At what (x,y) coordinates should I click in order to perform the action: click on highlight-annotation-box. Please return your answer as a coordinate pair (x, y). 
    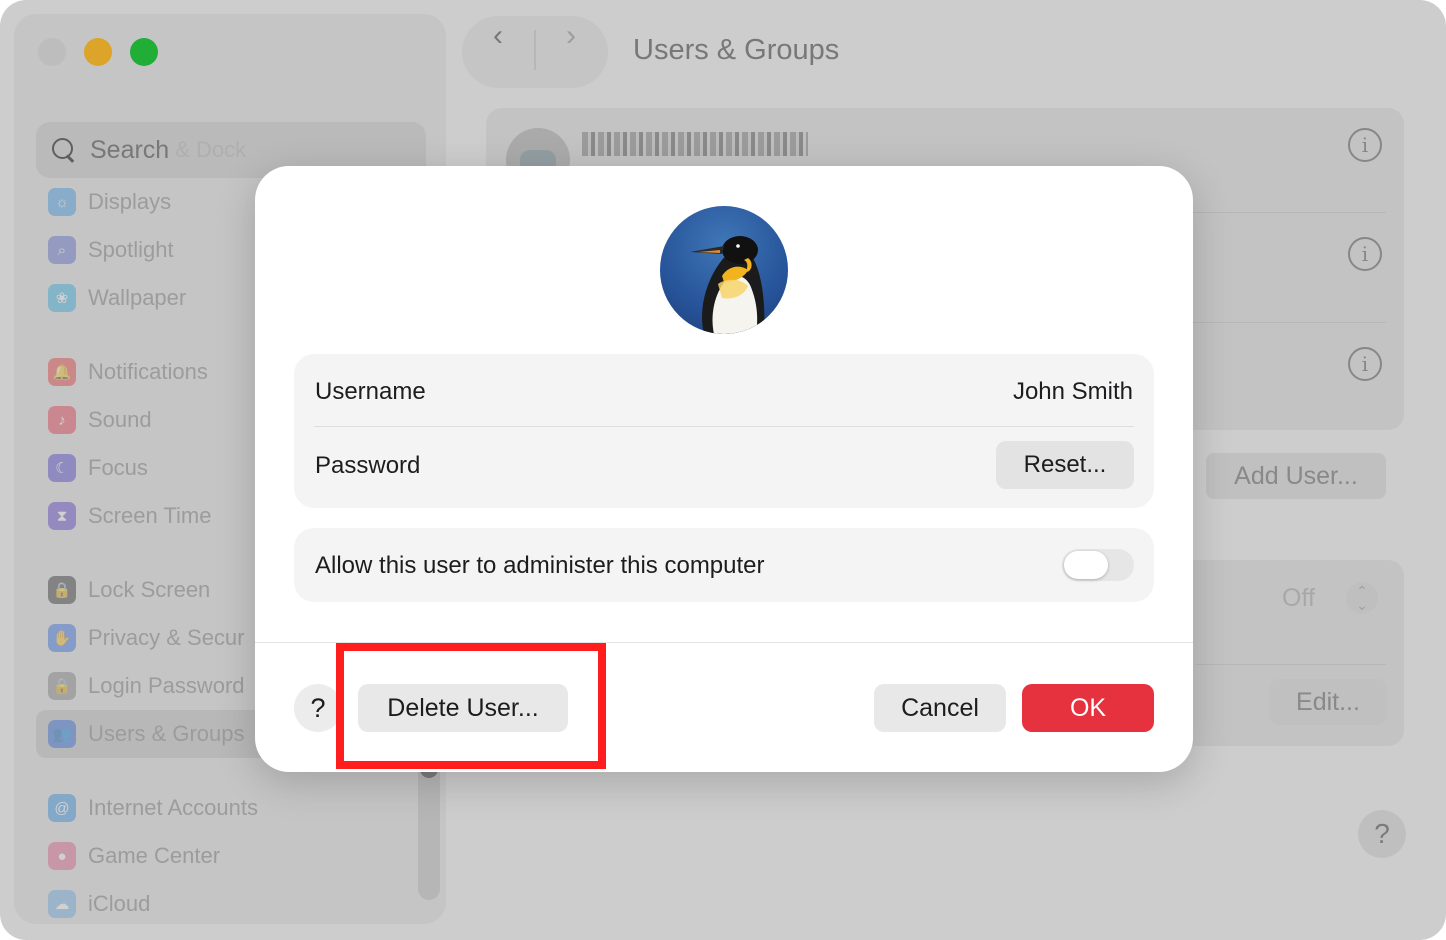
    Looking at the image, I should click on (471, 706).